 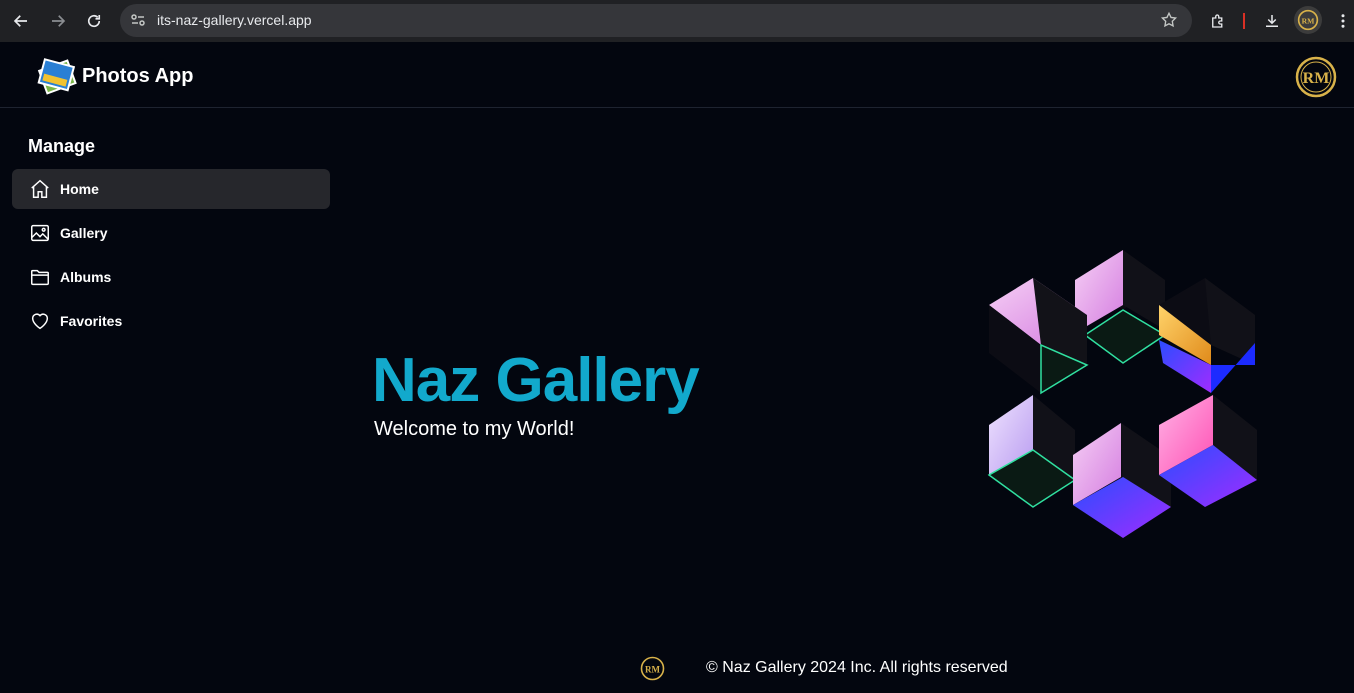 I want to click on footer-logo: RM, so click(x=652, y=668).